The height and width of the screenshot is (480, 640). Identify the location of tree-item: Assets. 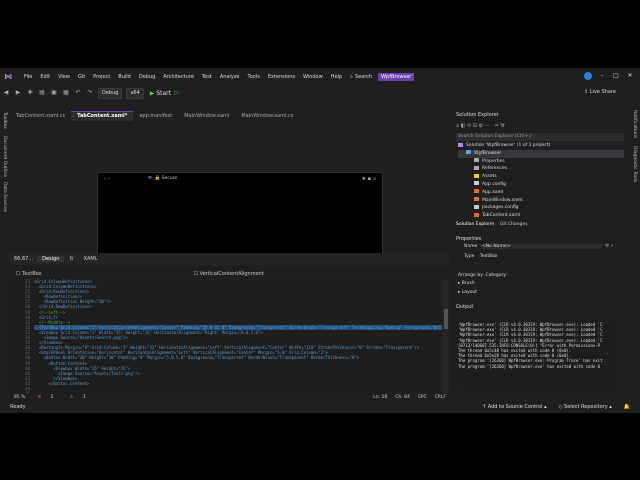
(541, 177).